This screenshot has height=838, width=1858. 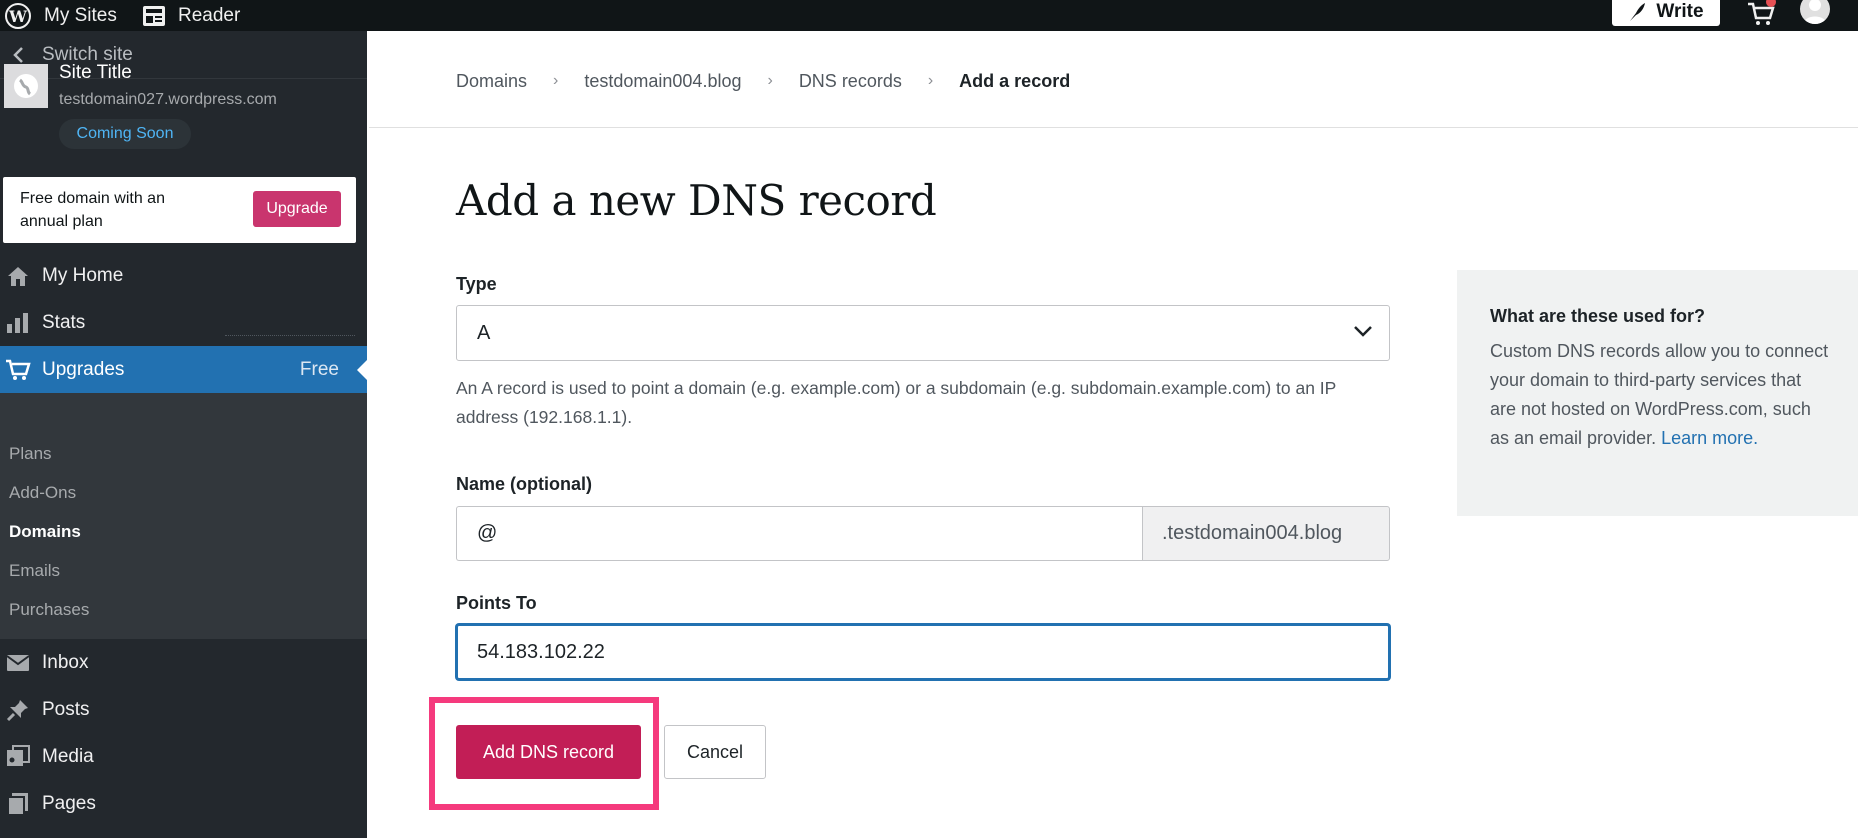 I want to click on switch-site-link: Switch site, so click(x=183, y=55).